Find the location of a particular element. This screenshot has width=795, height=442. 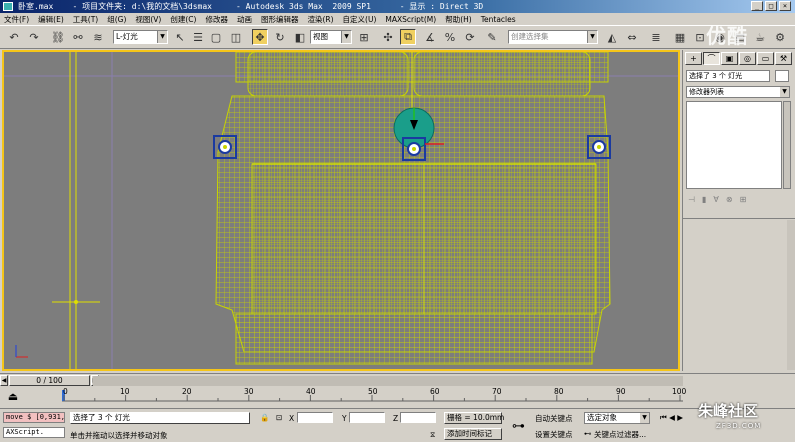

tab-hierarchy: ▣ is located at coordinates (729, 58).